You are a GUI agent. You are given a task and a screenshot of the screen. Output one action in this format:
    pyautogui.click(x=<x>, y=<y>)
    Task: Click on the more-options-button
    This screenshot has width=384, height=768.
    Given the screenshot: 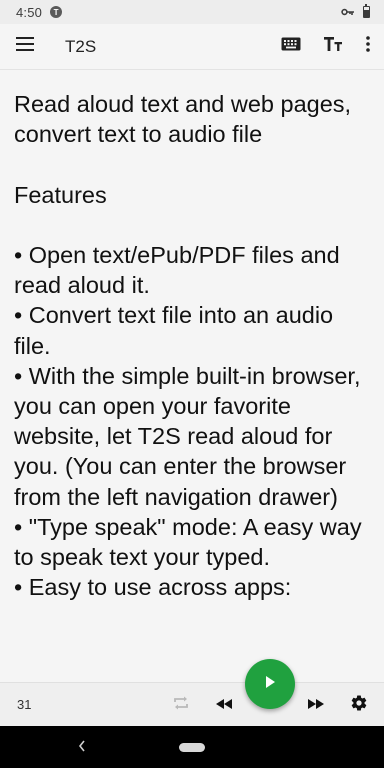 What is the action you would take?
    pyautogui.click(x=368, y=47)
    